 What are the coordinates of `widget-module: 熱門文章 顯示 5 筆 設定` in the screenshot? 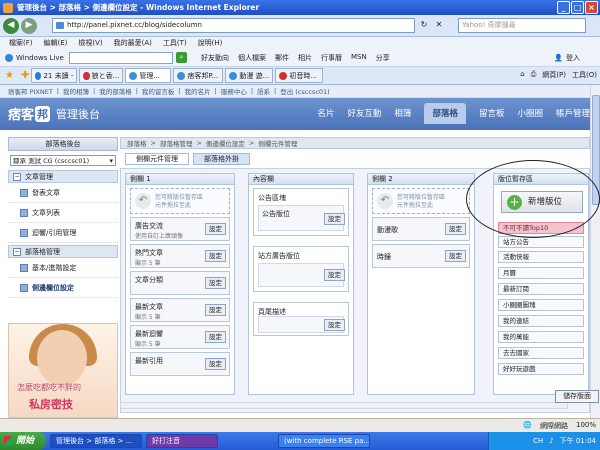 It's located at (180, 256).